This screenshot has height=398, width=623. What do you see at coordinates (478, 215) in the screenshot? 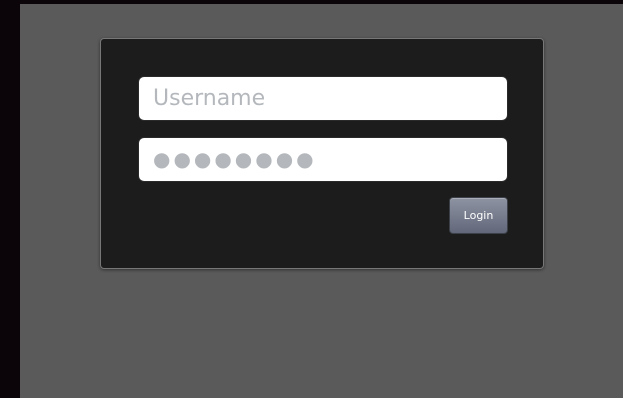
I see `login-button: Login` at bounding box center [478, 215].